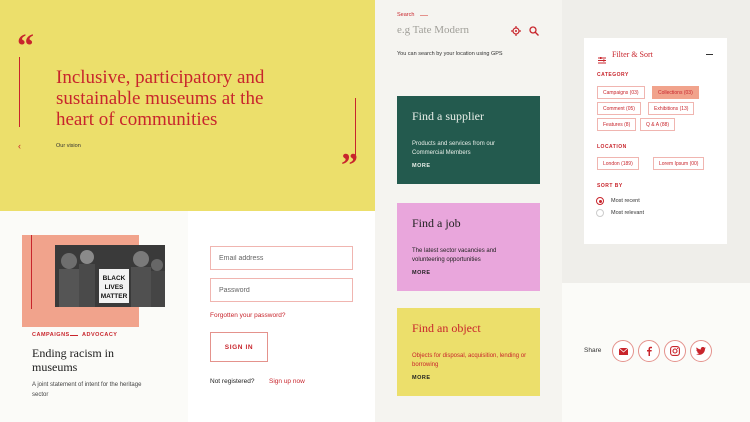  What do you see at coordinates (534, 29) in the screenshot?
I see `search-icon` at bounding box center [534, 29].